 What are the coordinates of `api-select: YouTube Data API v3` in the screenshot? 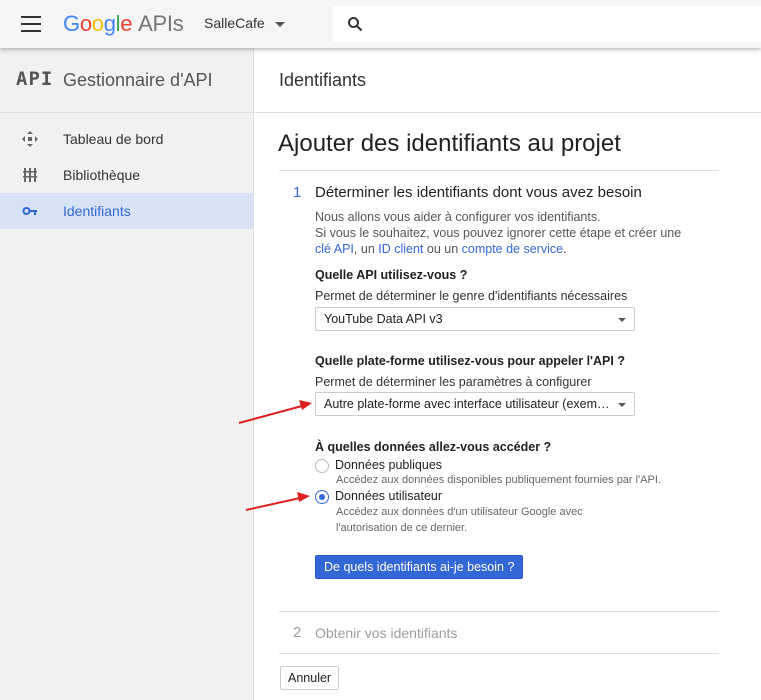 It's located at (475, 319).